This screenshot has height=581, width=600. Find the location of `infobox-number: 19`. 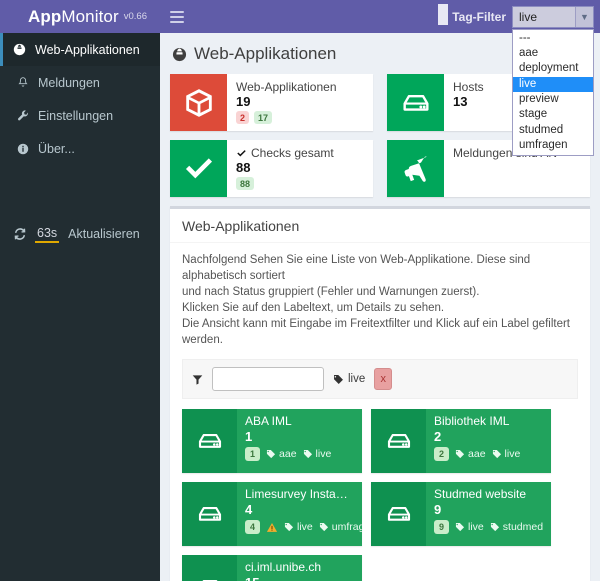

infobox-number: 19 is located at coordinates (243, 101).